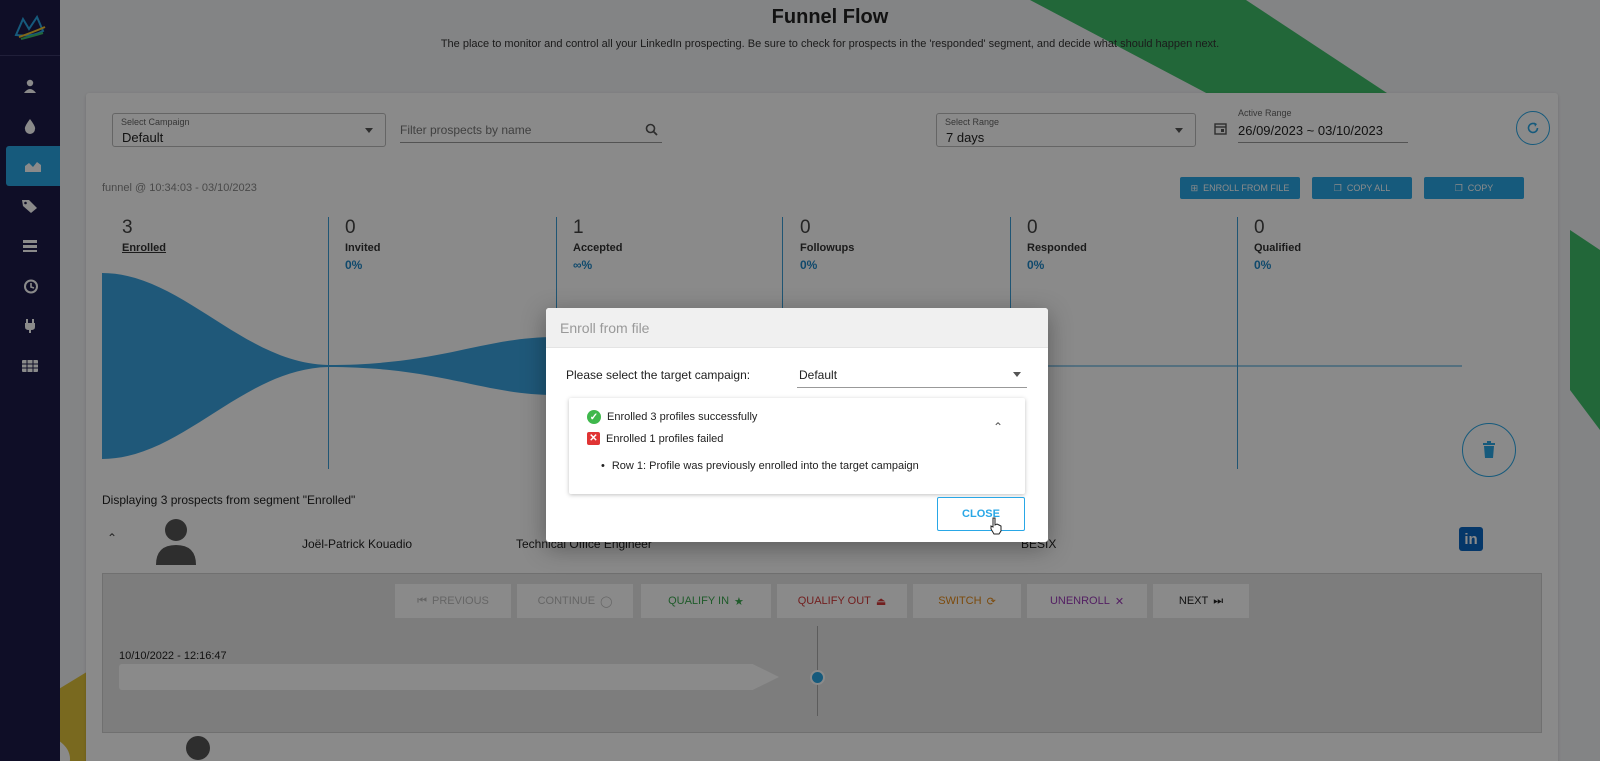 The image size is (1600, 761). I want to click on chevron-up-icon: ⌃, so click(998, 427).